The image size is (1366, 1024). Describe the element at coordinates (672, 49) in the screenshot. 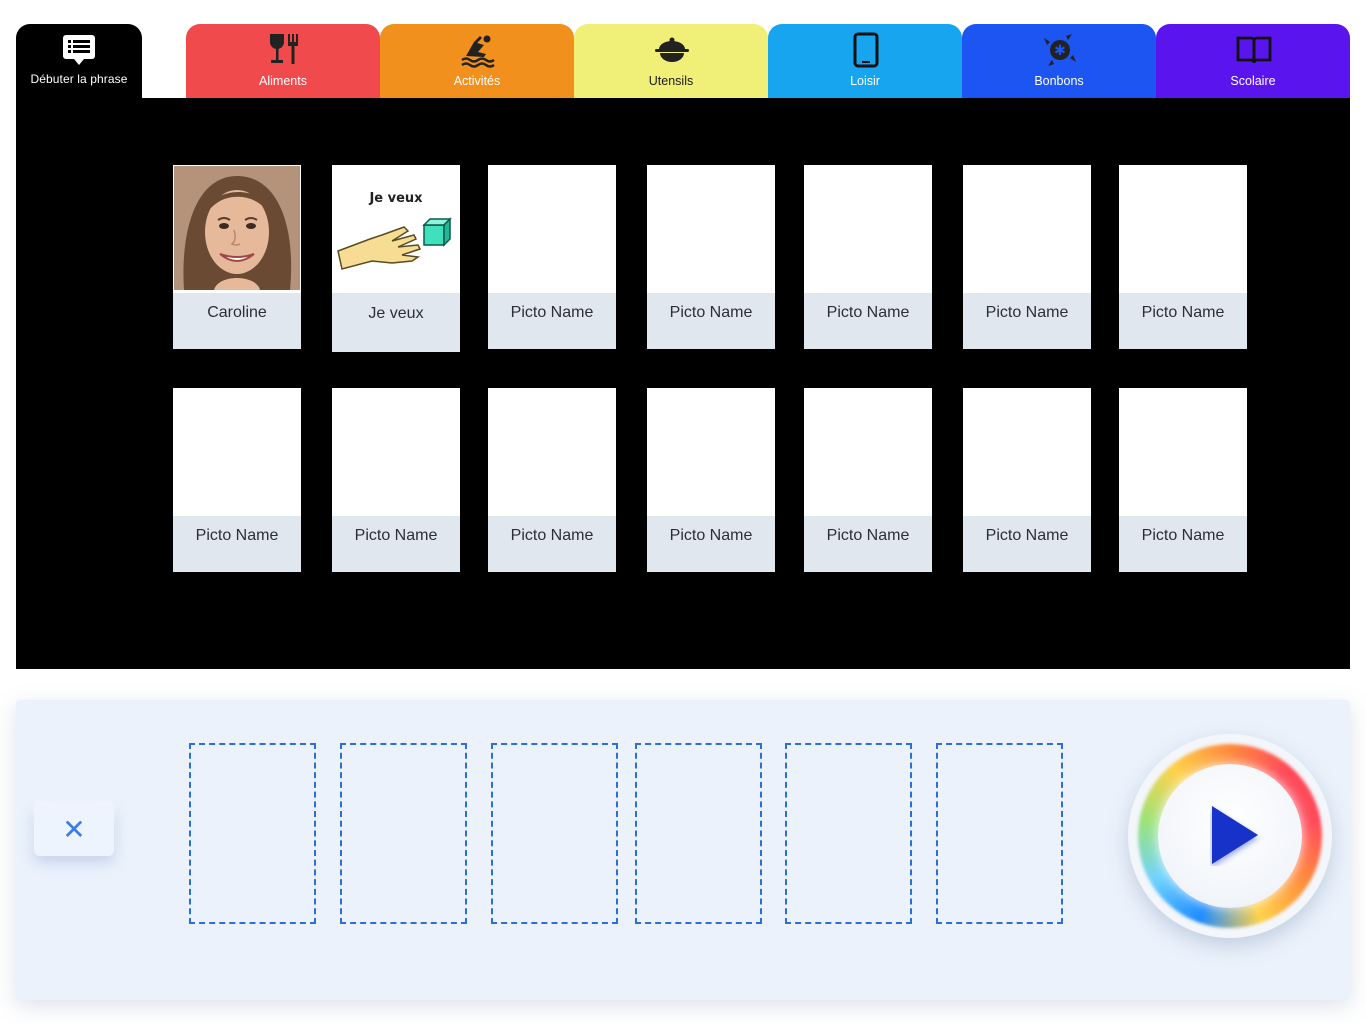

I see `cooking-pot-icon` at that location.